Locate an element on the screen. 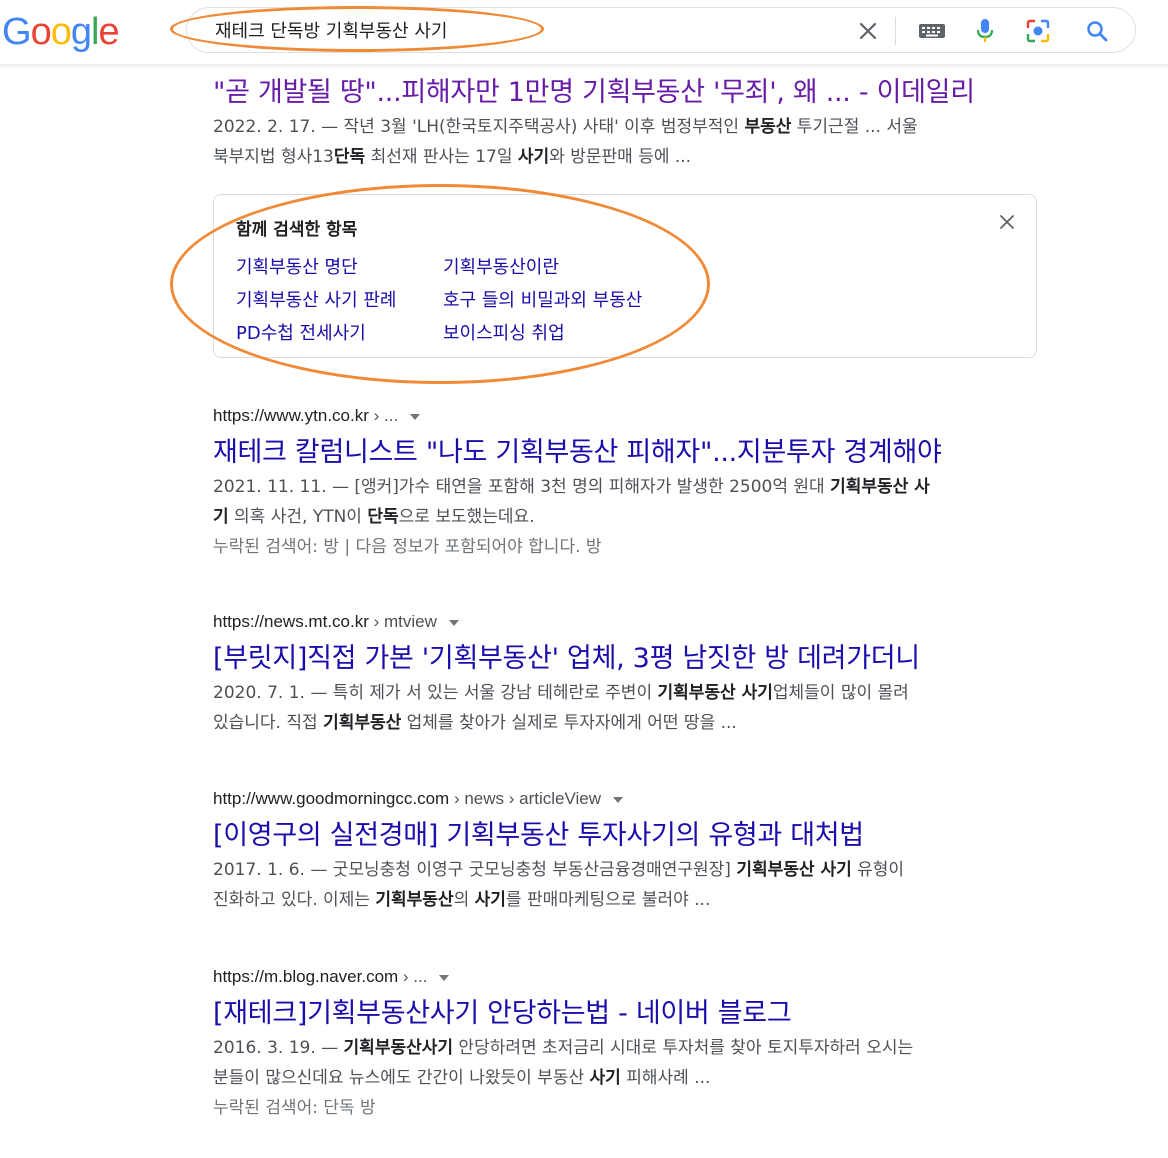 This screenshot has height=1158, width=1168. result-title-link: 재테크 칼럼니스트 "나도 기획부동산 피해자"...지분투자 경계해야 is located at coordinates (628, 453).